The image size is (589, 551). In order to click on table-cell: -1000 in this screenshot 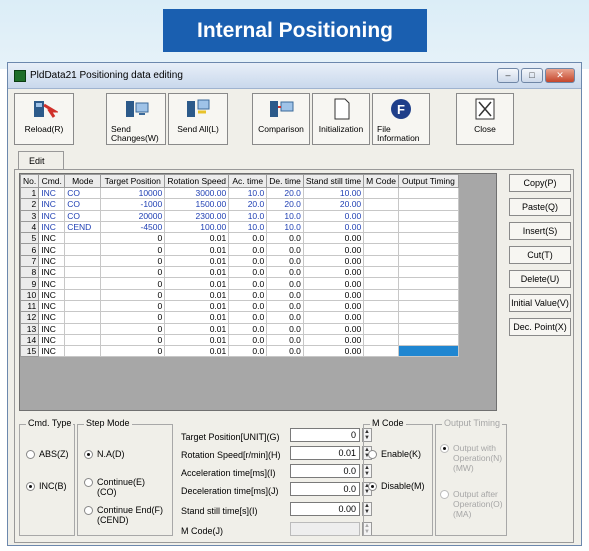, I will do `click(133, 204)`.